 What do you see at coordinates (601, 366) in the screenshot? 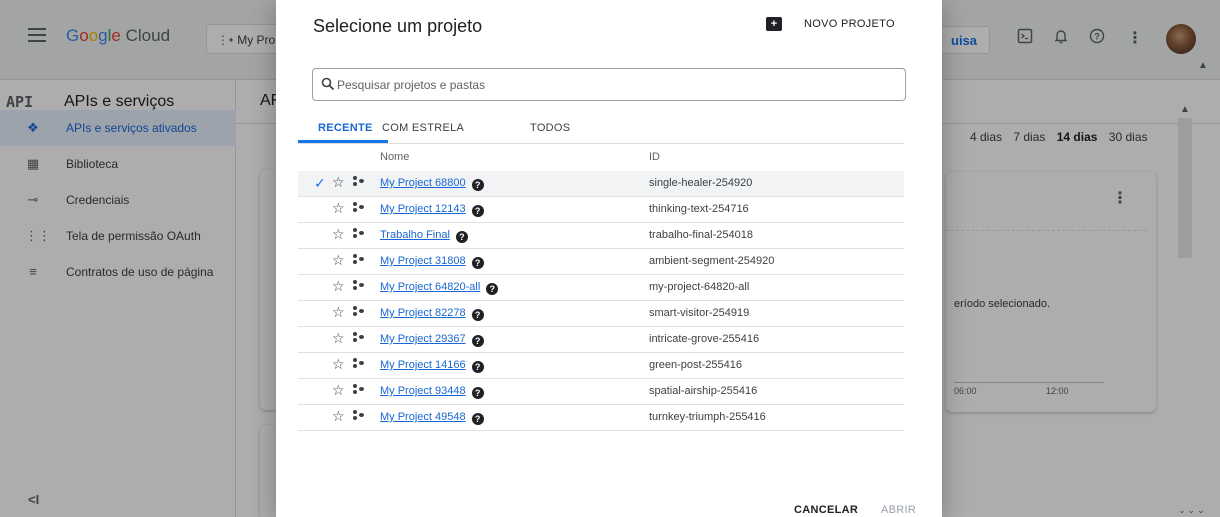
I see `table-row: ☆ My Project 14166? green-post-255416` at bounding box center [601, 366].